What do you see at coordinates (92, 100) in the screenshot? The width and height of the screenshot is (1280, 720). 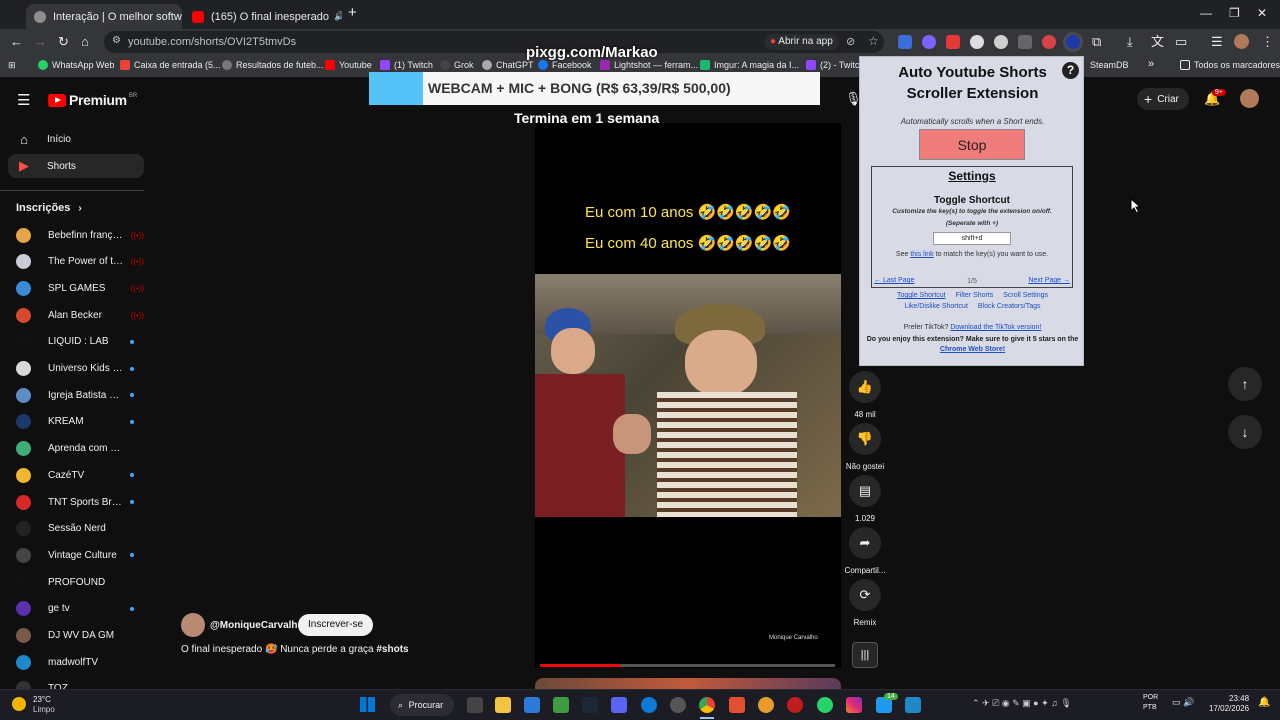 I see `youtube-premium-logo: Premium BR` at bounding box center [92, 100].